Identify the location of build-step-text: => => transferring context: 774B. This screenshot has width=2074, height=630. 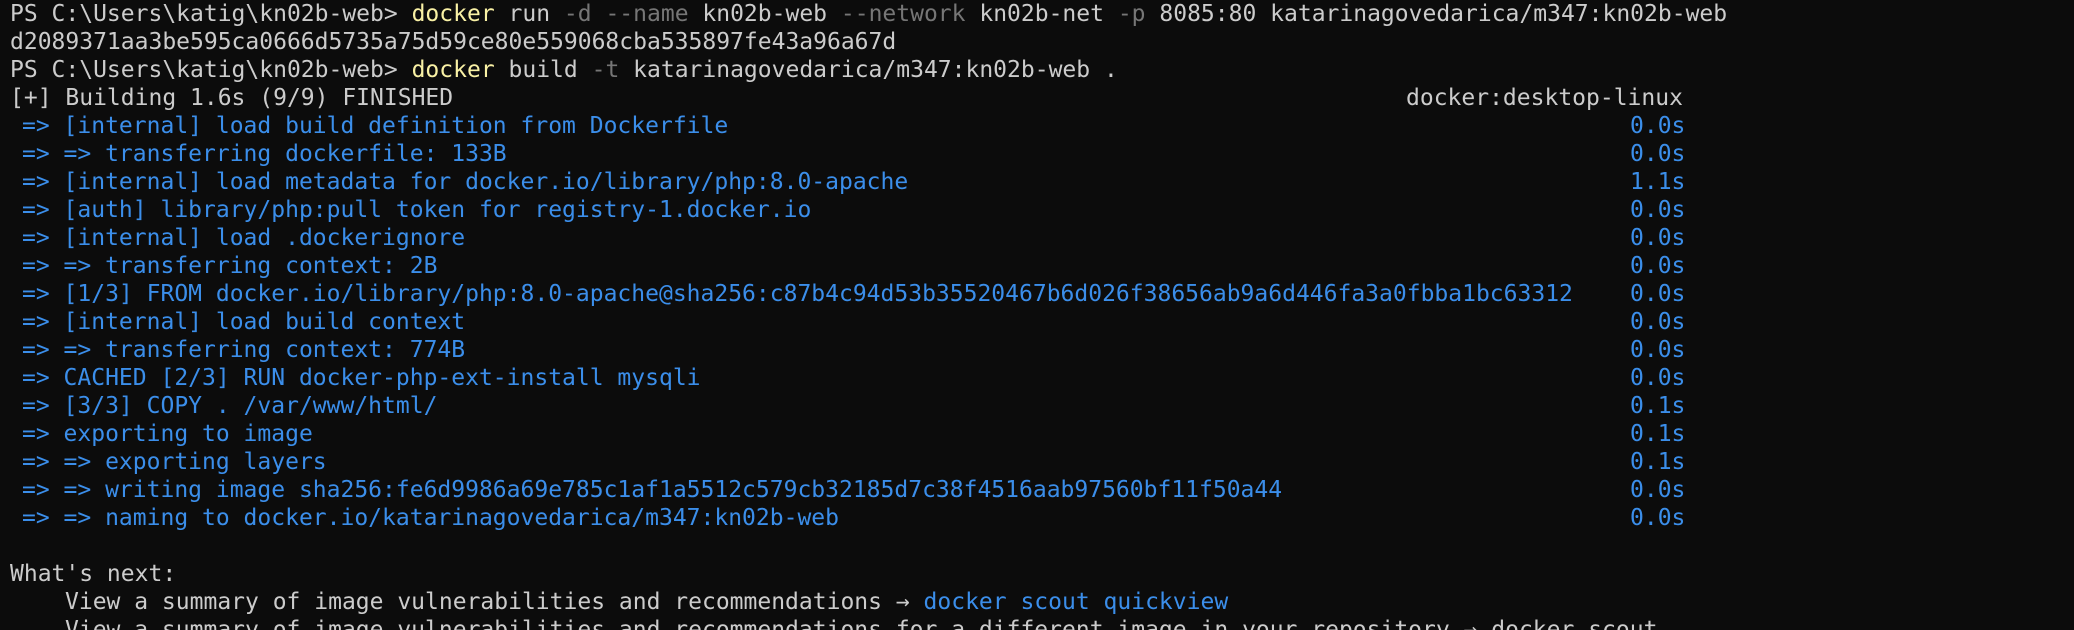
(244, 350).